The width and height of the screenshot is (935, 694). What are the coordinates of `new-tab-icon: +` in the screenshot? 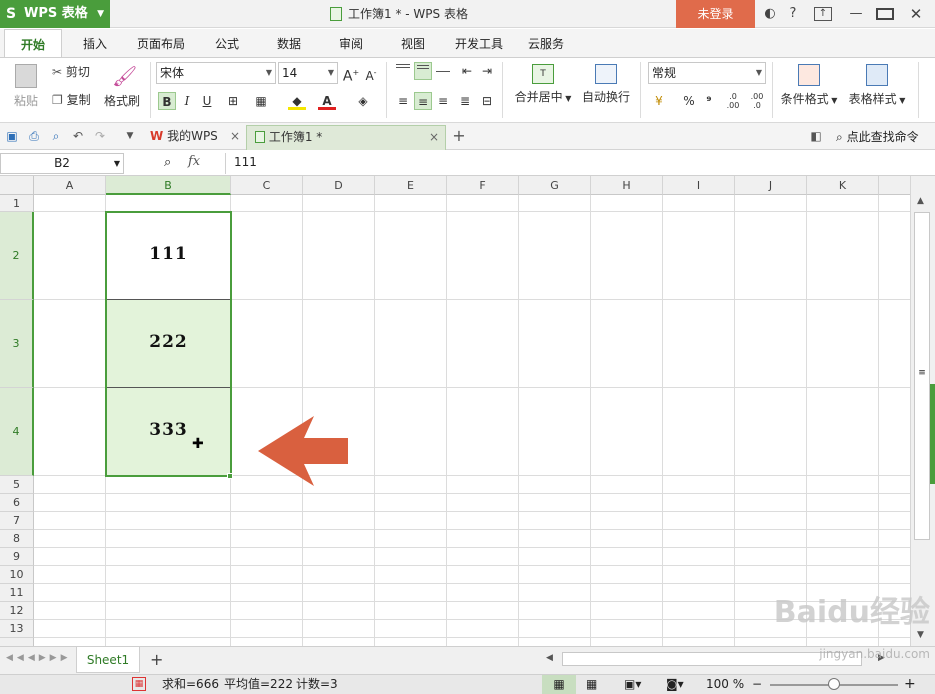 It's located at (459, 136).